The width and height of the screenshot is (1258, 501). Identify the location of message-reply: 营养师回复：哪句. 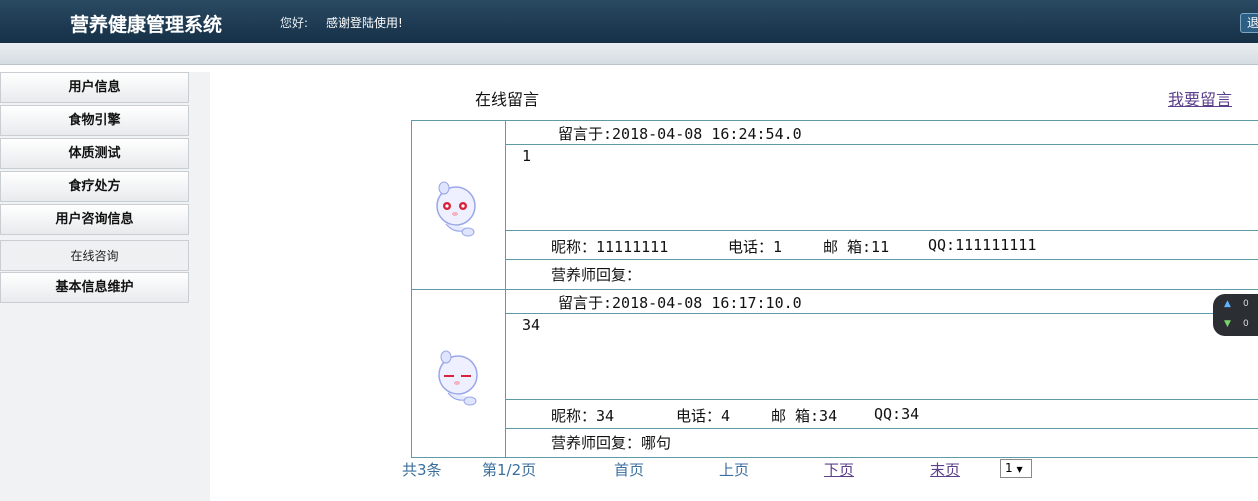
(611, 443).